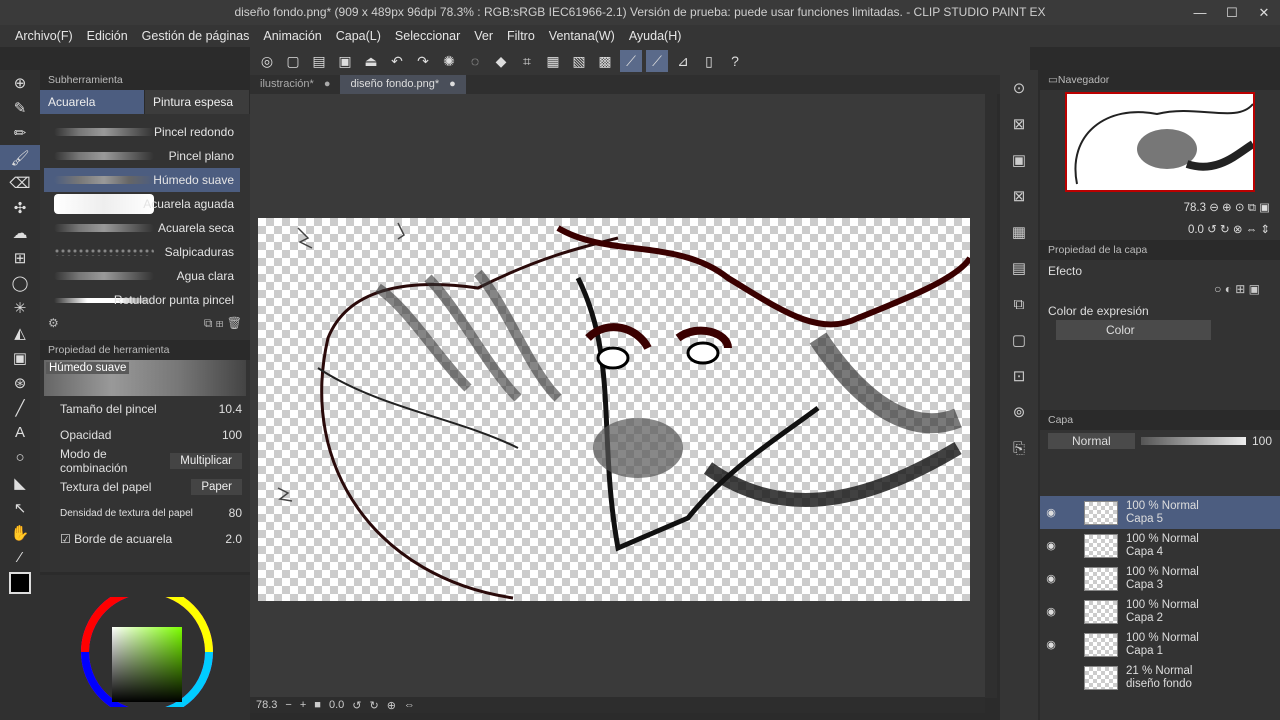 This screenshot has width=1280, height=720. I want to click on export-icon: ⏏, so click(371, 61).